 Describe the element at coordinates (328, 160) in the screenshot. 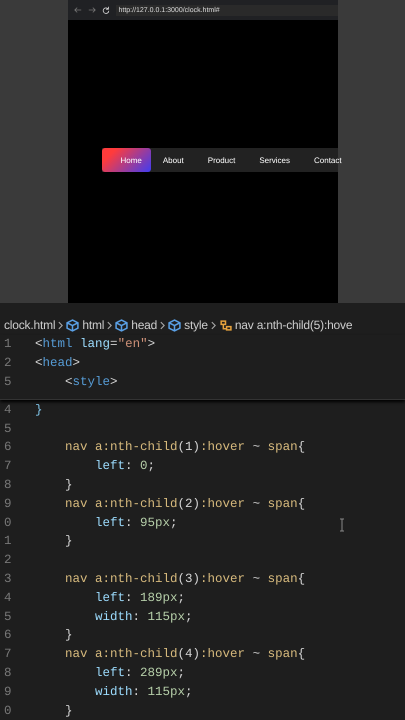

I see `nav-link: Contact` at that location.